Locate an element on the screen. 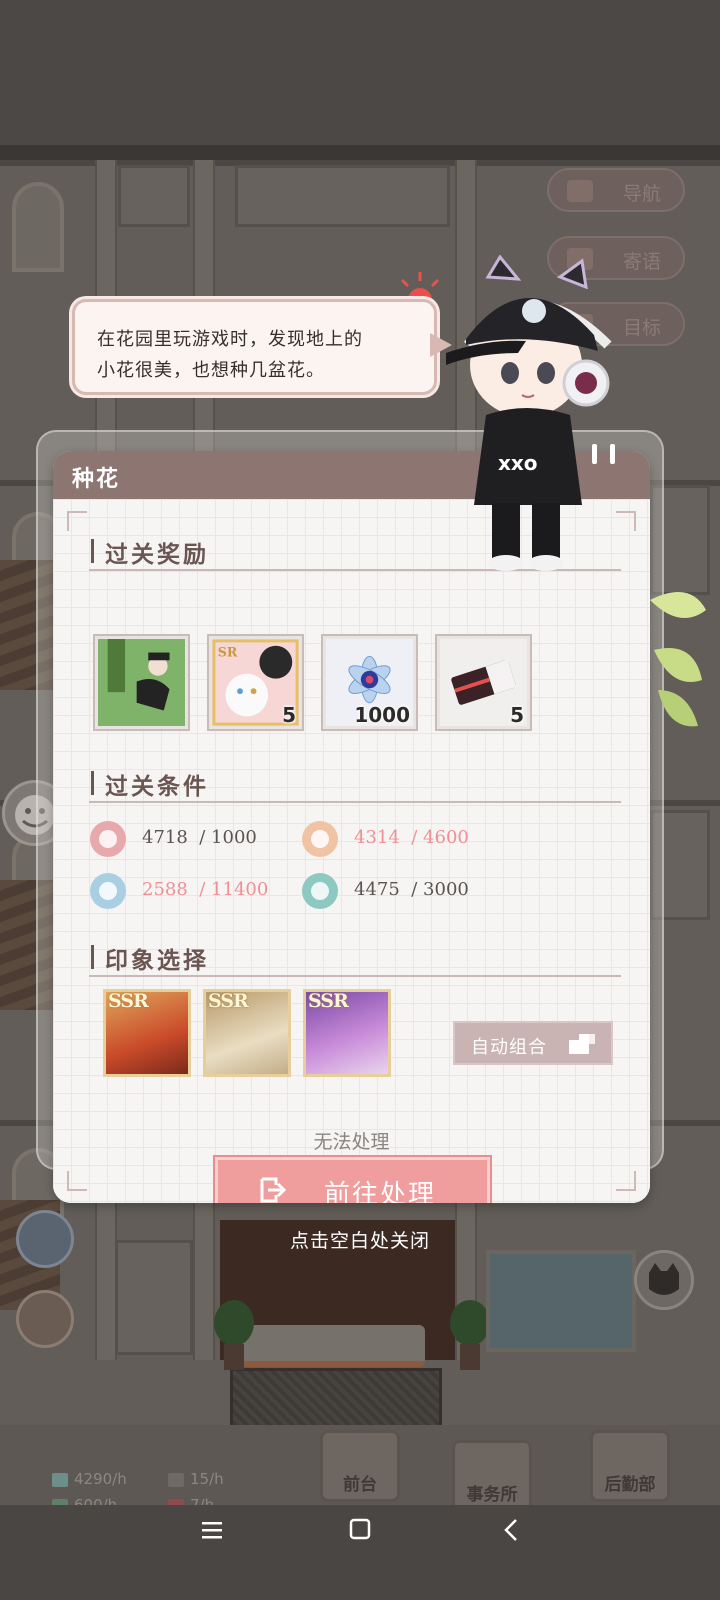 Image resolution: width=720 pixels, height=1600 pixels. message-label: 寄语 is located at coordinates (641, 262).